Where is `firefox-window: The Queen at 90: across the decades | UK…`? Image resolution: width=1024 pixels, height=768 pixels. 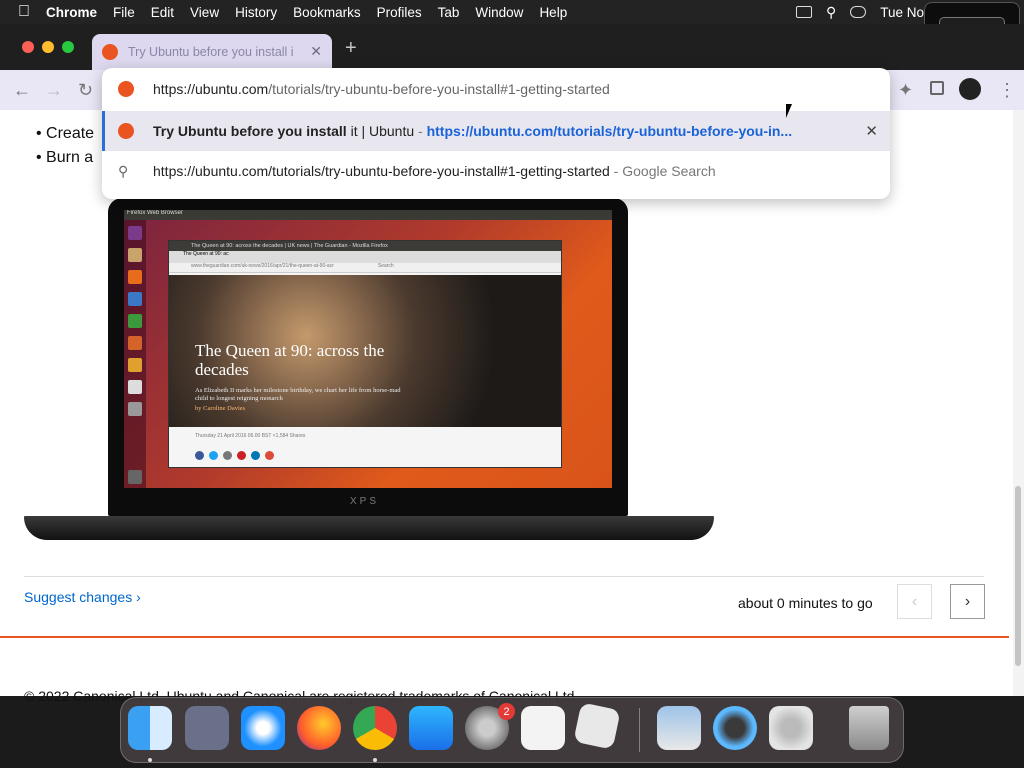 firefox-window: The Queen at 90: across the decades | UK… is located at coordinates (365, 354).